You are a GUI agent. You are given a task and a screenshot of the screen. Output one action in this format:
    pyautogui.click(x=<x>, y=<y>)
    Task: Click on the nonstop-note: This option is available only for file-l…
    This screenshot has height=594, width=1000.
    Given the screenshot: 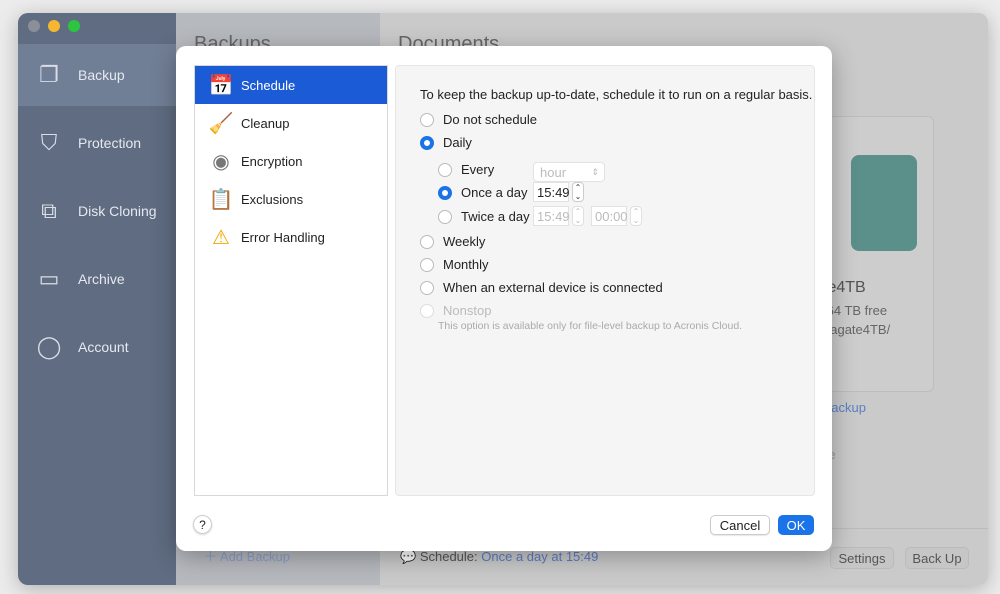 What is the action you would take?
    pyautogui.click(x=590, y=326)
    